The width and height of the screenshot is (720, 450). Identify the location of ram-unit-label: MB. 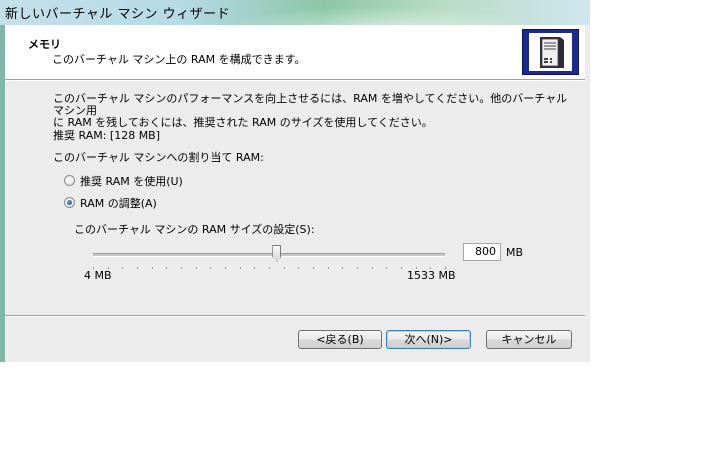
(515, 252).